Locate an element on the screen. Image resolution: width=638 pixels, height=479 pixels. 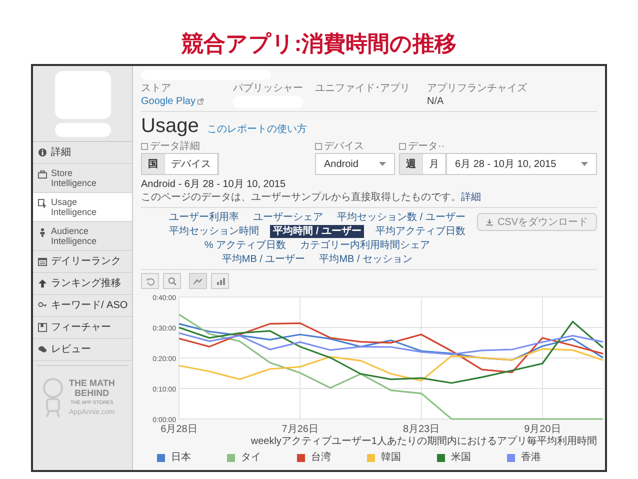
metric-tab: 平均MB / ユーザー is located at coordinates (263, 259).